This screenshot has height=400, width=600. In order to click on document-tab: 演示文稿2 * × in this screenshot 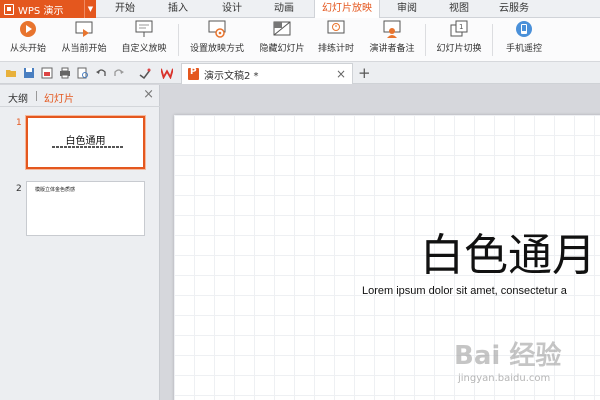, I will do `click(267, 73)`.